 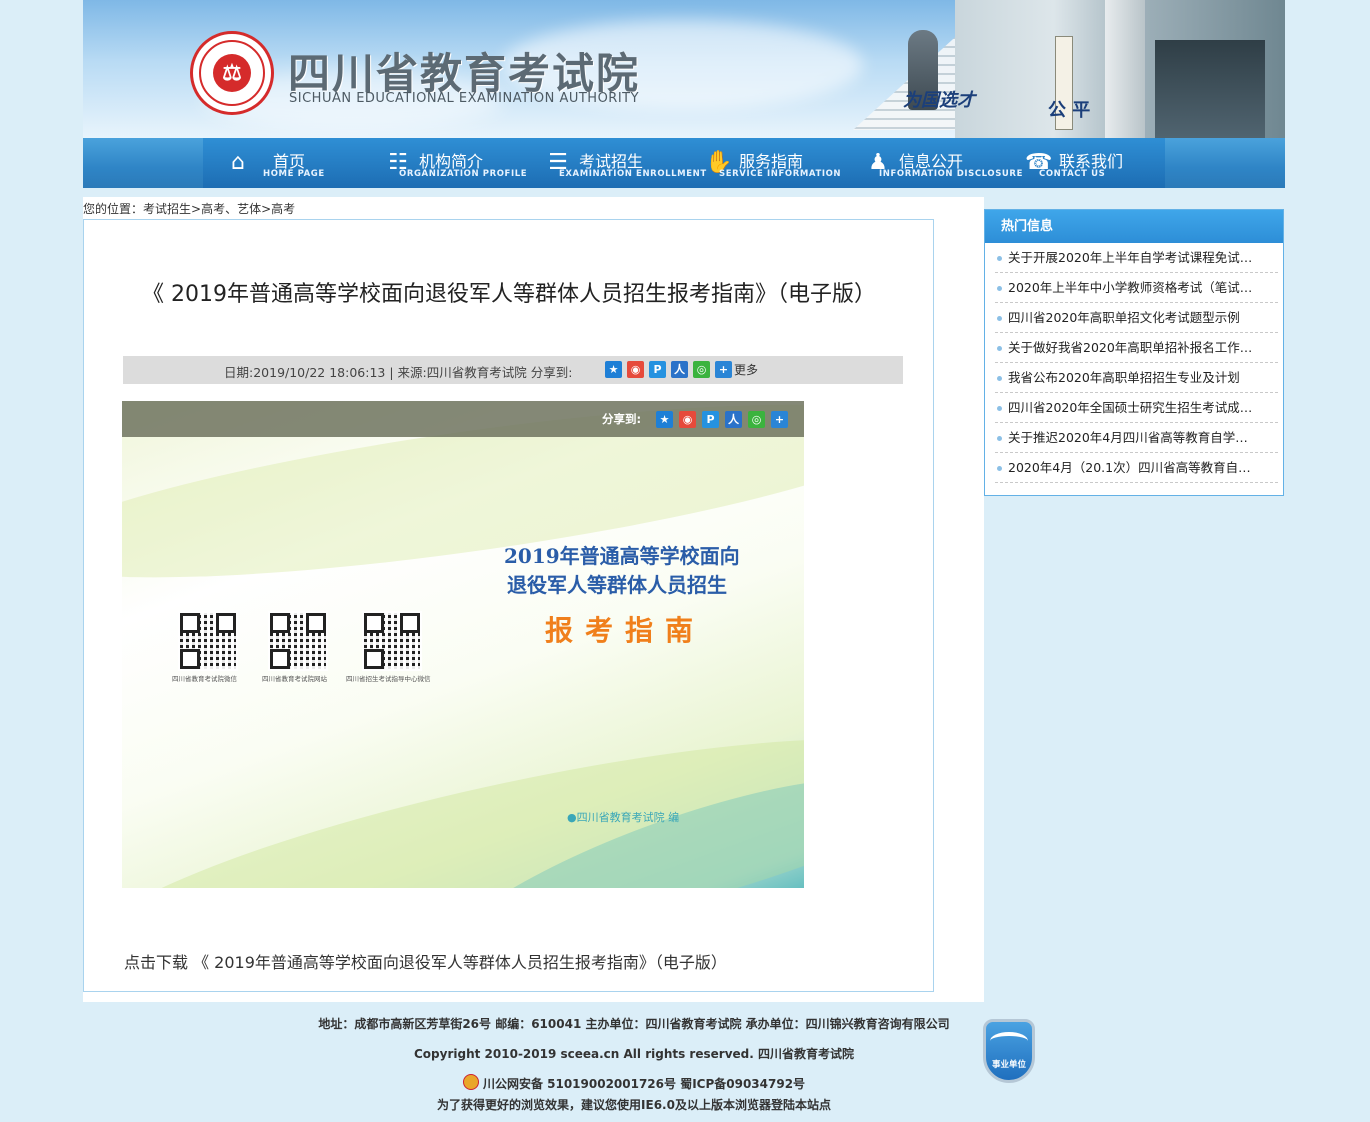 What do you see at coordinates (1210, 89) in the screenshot?
I see `building-door` at bounding box center [1210, 89].